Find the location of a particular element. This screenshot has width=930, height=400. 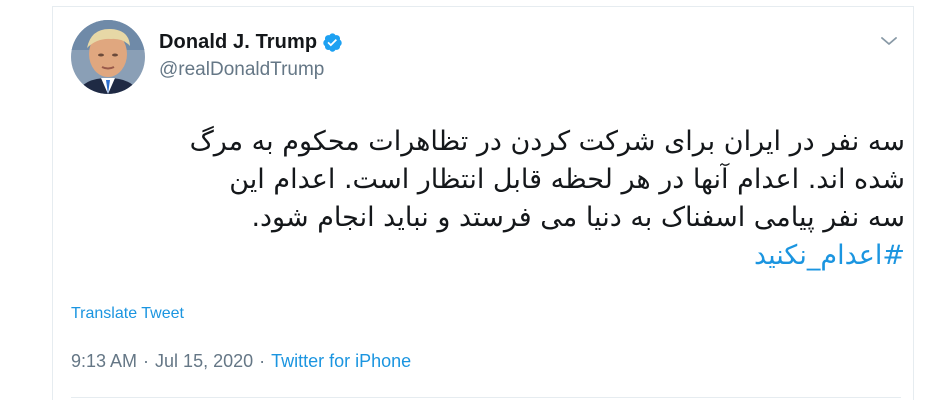

chevron-down-icon is located at coordinates (889, 41).